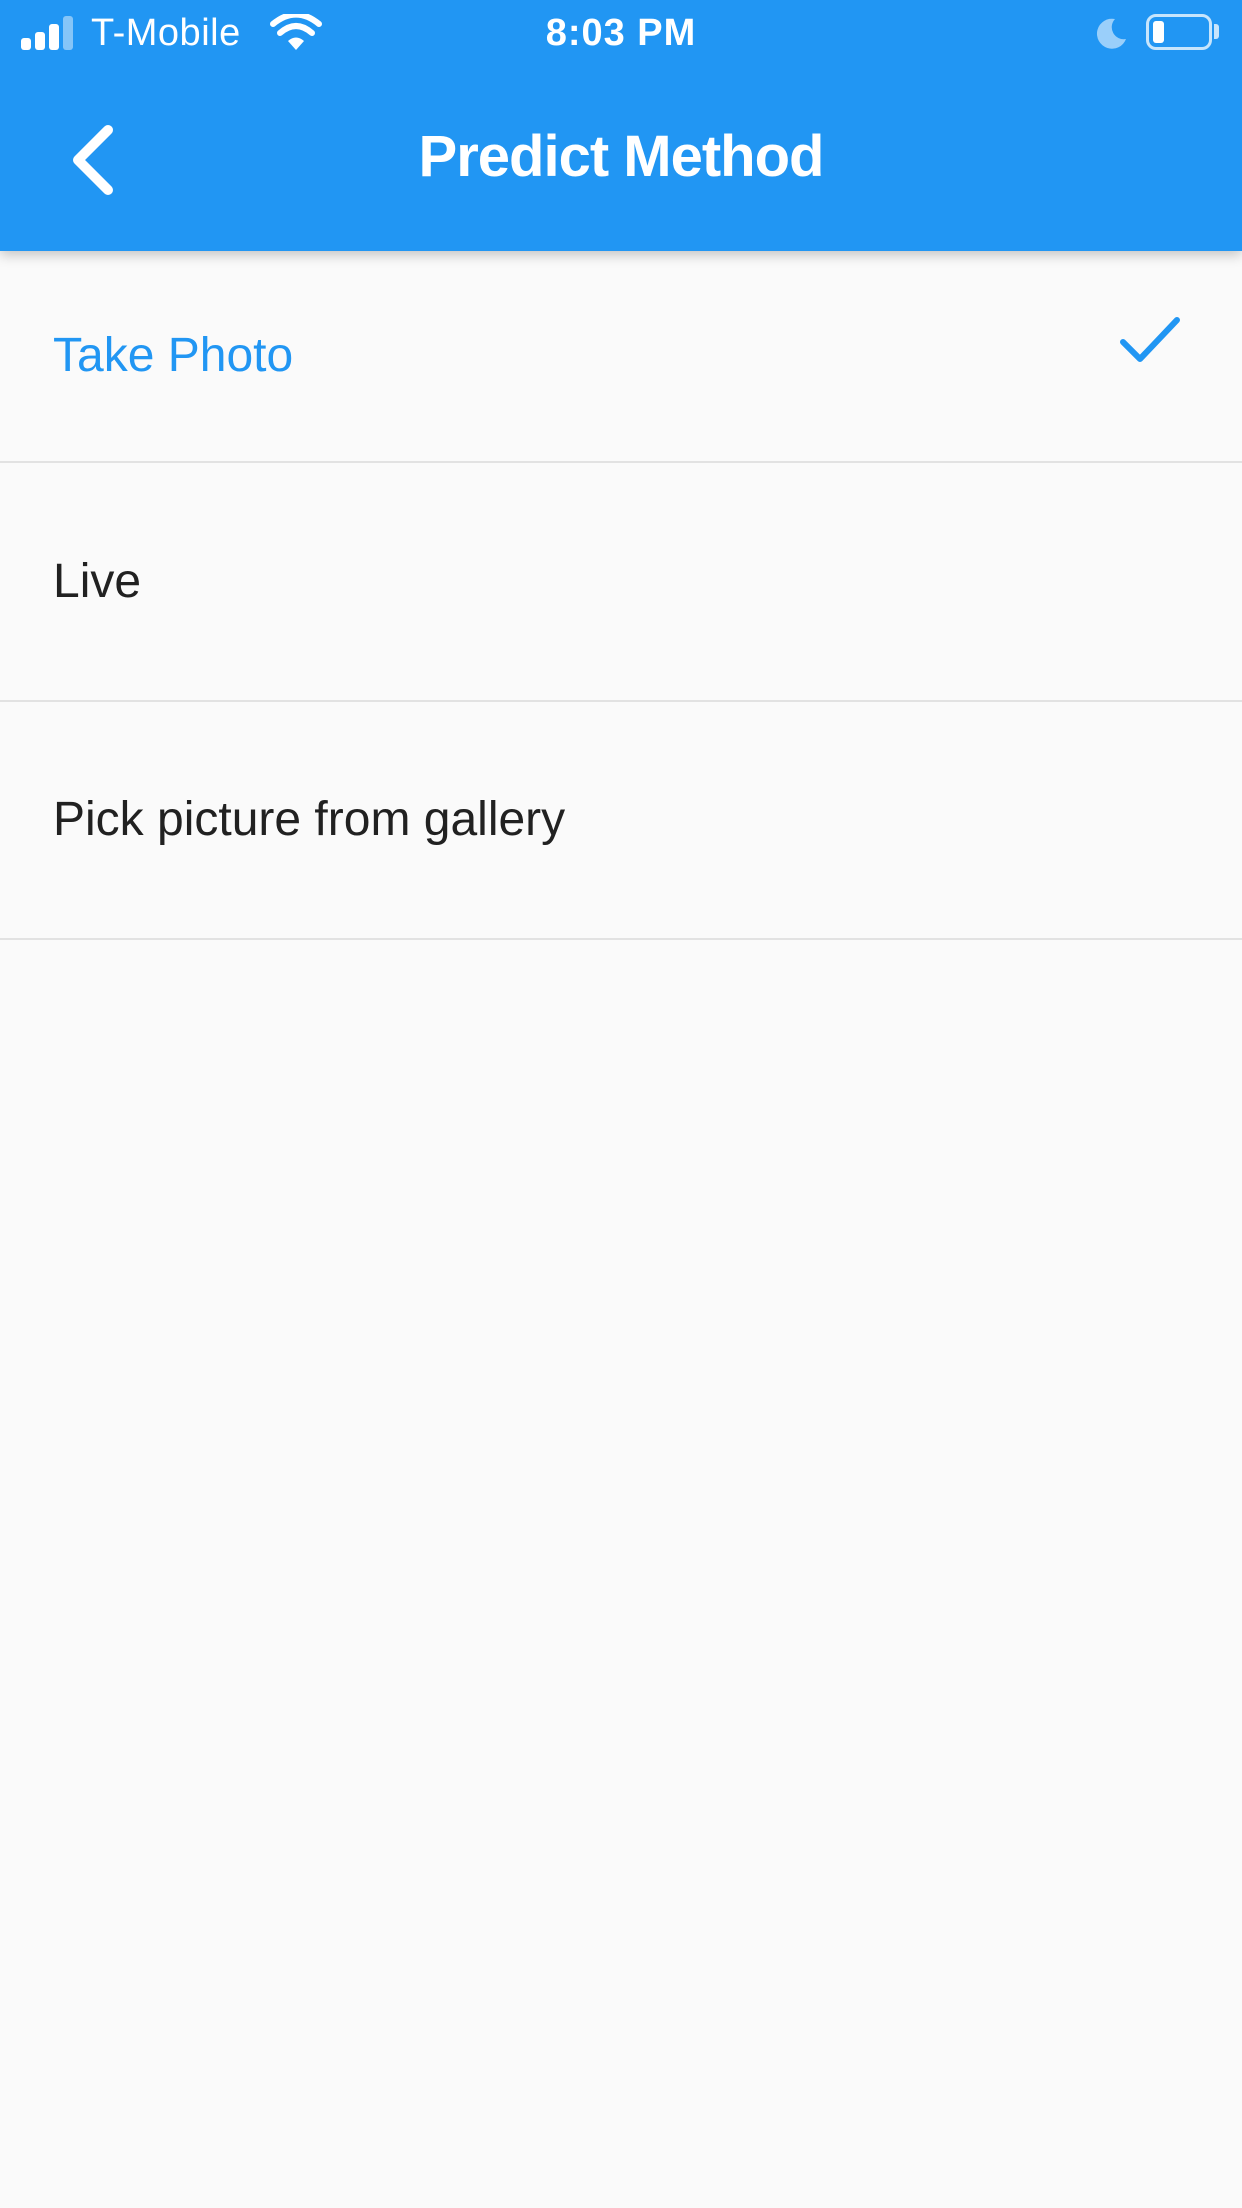  What do you see at coordinates (621, 582) in the screenshot?
I see `option-live: Live` at bounding box center [621, 582].